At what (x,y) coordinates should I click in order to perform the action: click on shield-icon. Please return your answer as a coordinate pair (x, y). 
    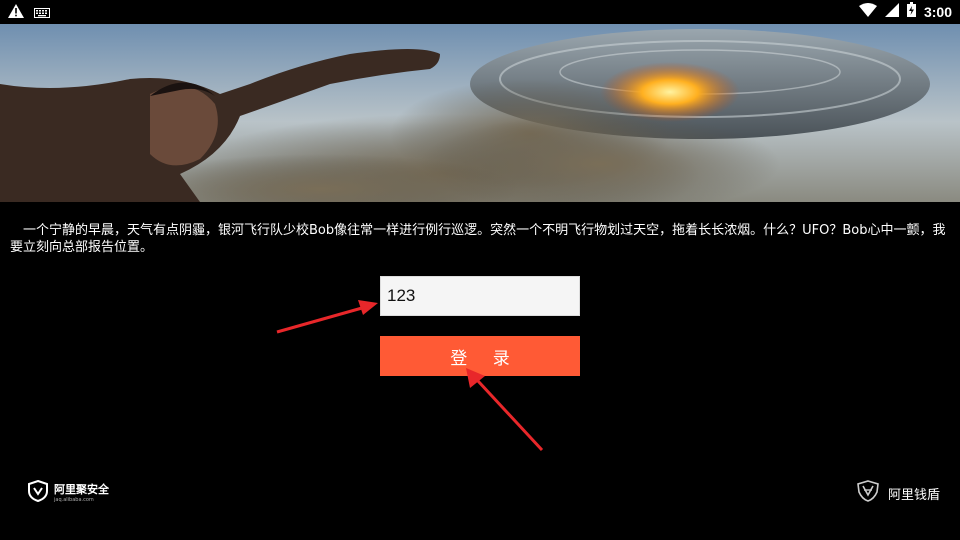
    Looking at the image, I should click on (38, 492).